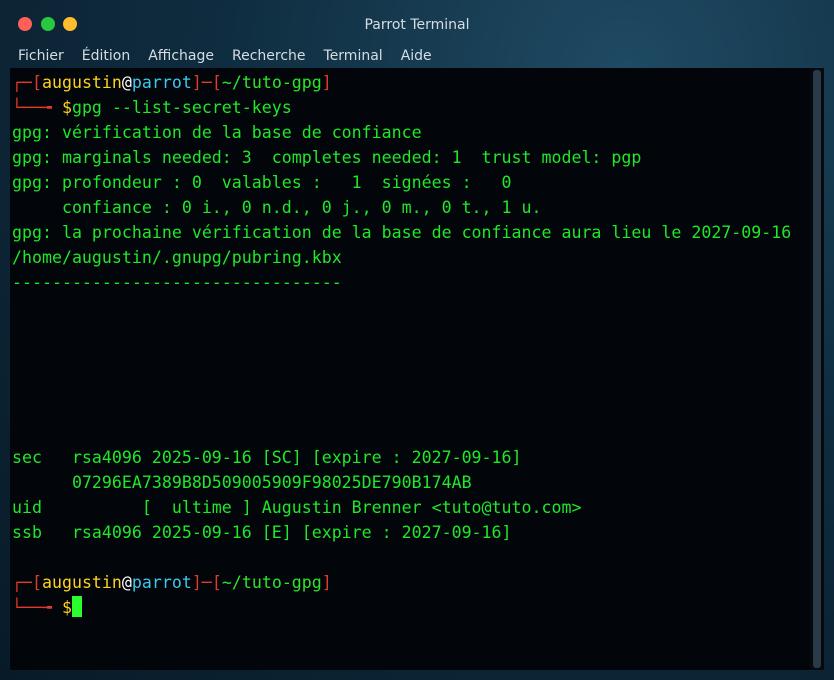 The image size is (834, 680). Describe the element at coordinates (242, 482) in the screenshot. I see `key-line-fingerprint: 07296EA7389B8D509005909F98025DE790B174AB` at that location.